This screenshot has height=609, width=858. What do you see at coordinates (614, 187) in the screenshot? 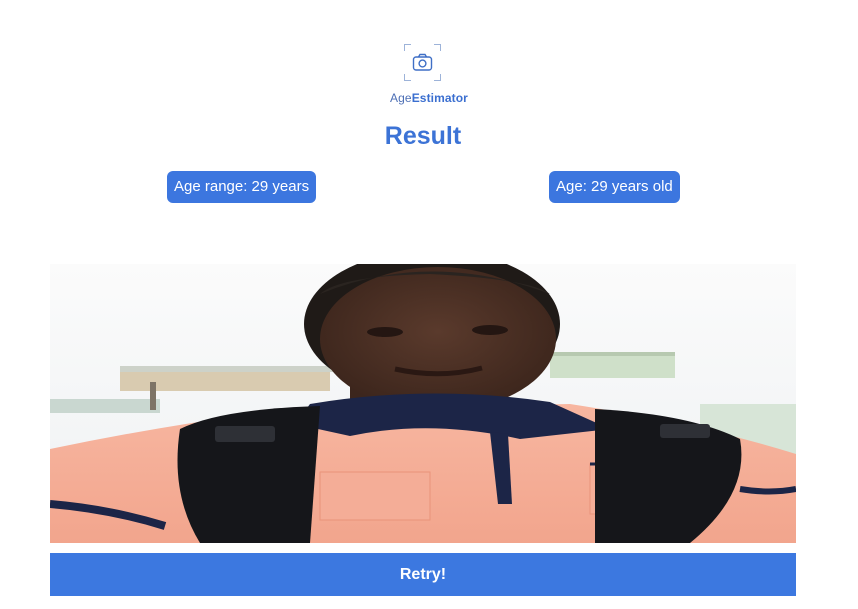
I see `age-badge: Age: 29 years old` at bounding box center [614, 187].